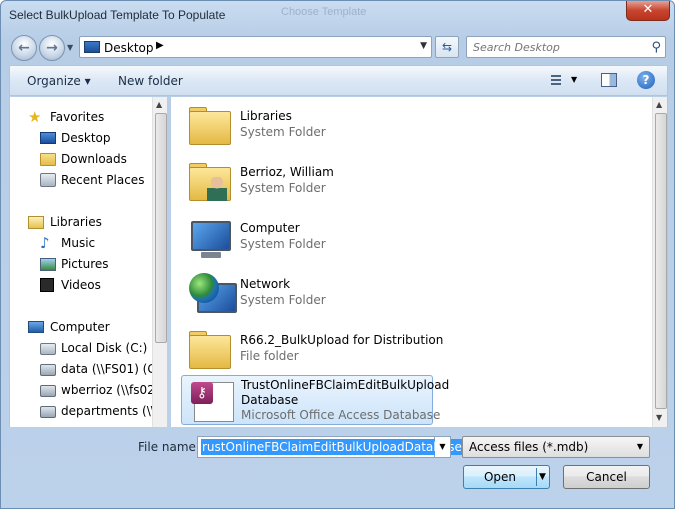 This screenshot has width=675, height=509. I want to click on file-name: Libraries, so click(266, 116).